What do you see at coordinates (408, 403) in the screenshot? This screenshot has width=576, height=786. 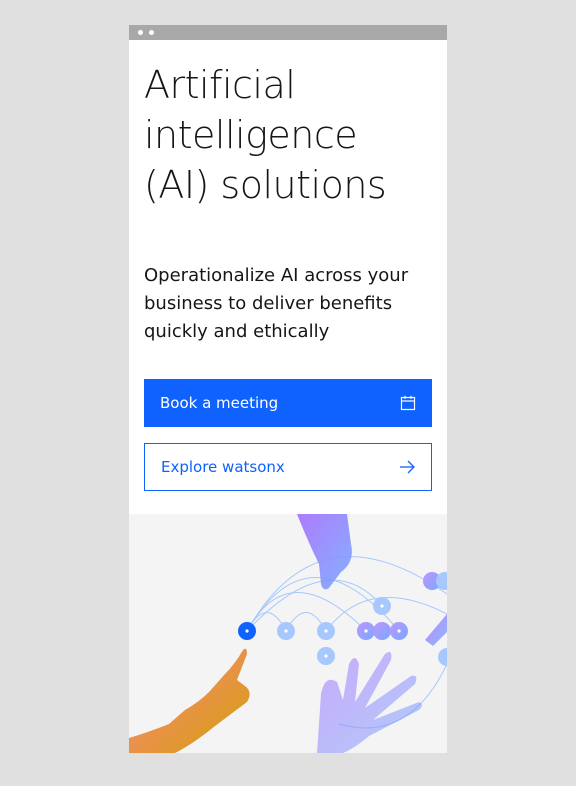 I see `calendar-icon` at bounding box center [408, 403].